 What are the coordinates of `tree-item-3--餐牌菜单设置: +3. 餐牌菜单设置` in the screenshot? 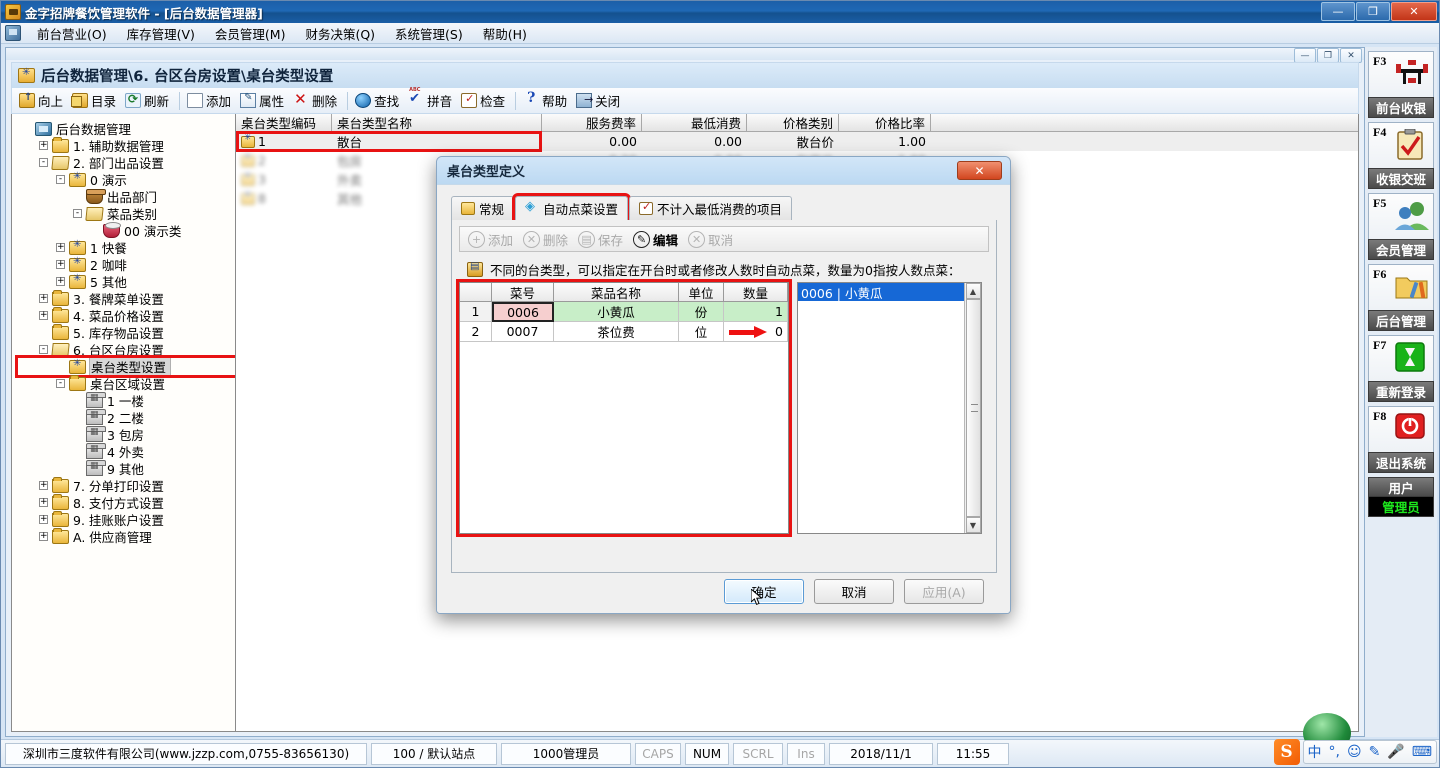 It's located at (126, 298).